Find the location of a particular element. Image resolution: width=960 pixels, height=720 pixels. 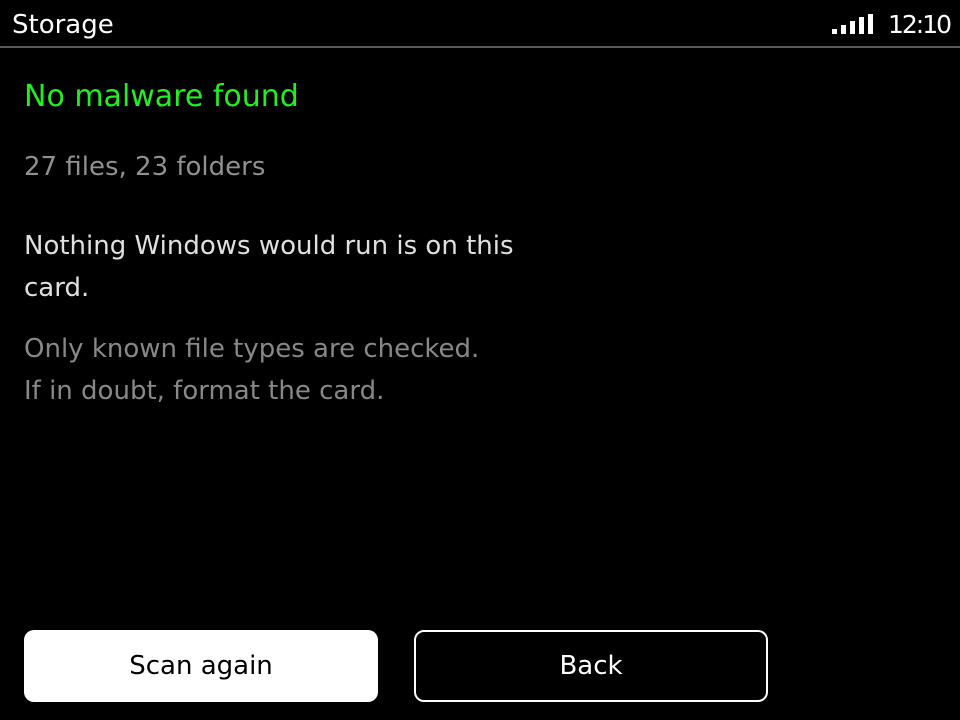

scan-again-button: Scan again is located at coordinates (201, 666).